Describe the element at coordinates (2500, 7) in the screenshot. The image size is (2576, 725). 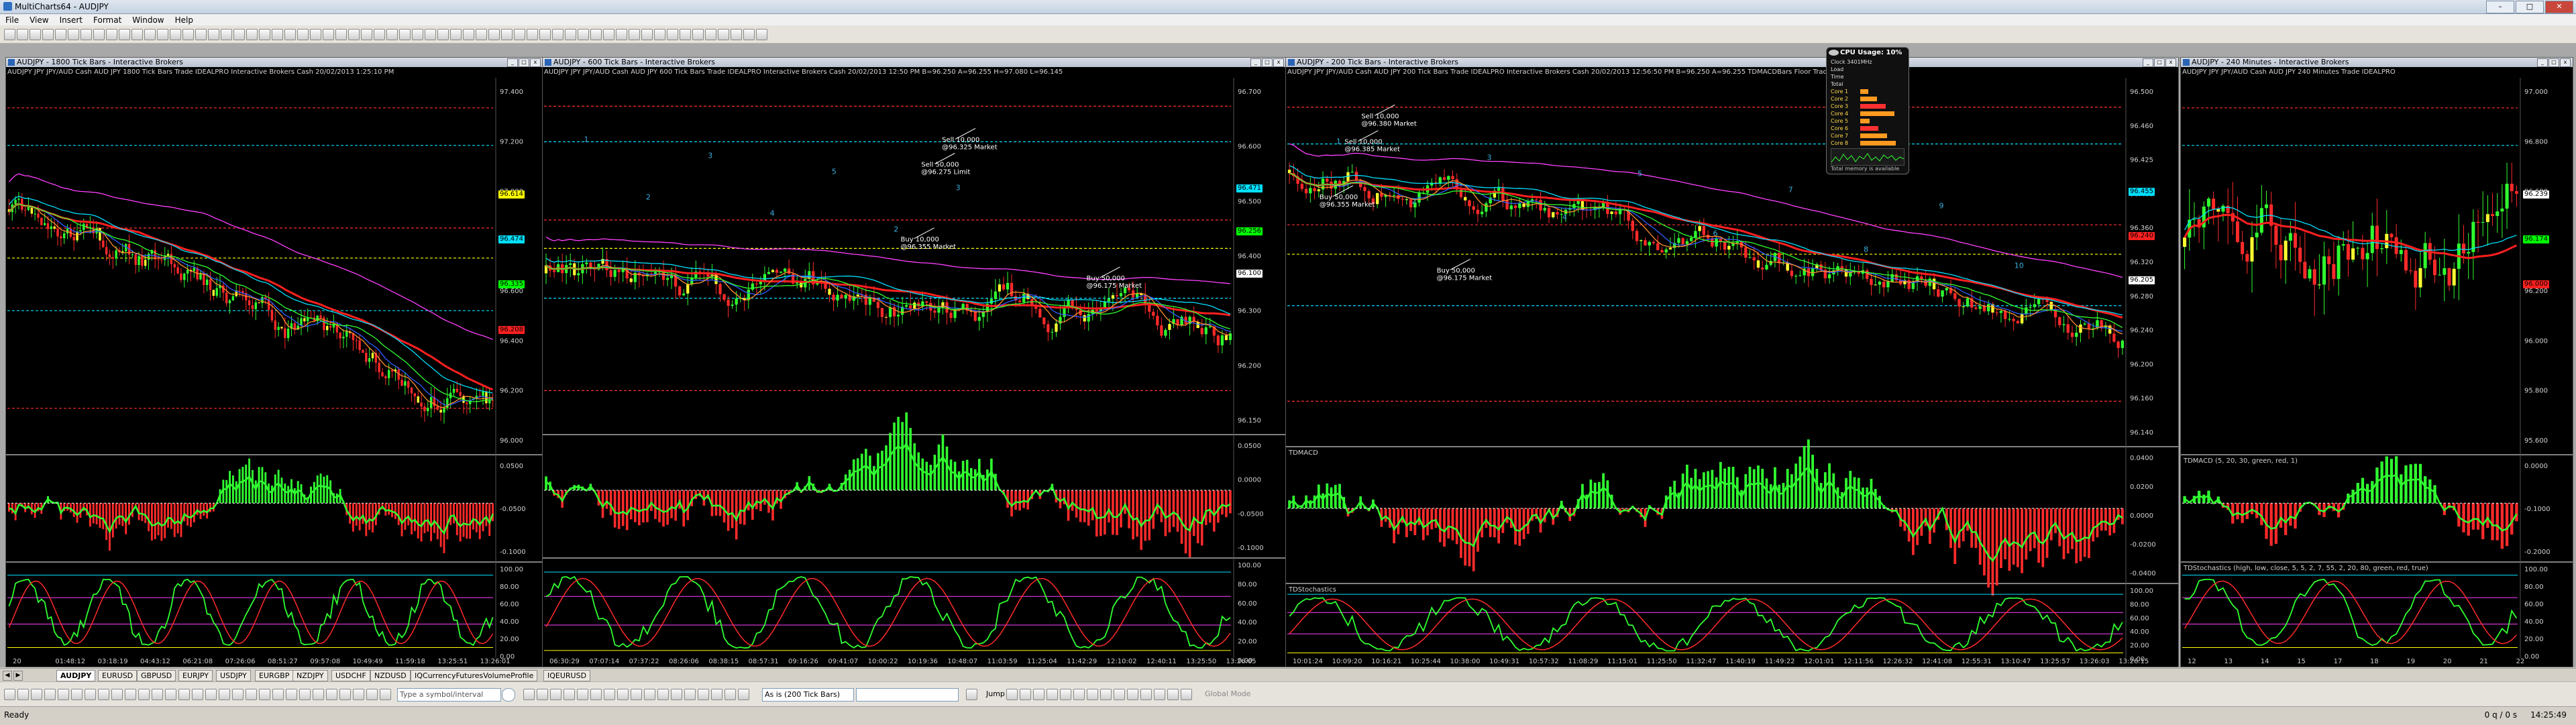
I see `minimize-icon: –` at that location.